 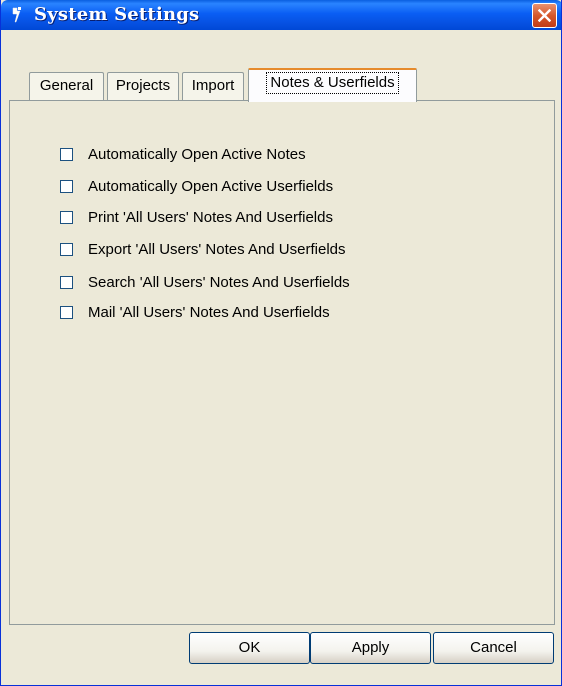 I want to click on tab-projects-label: Projects, so click(x=143, y=85).